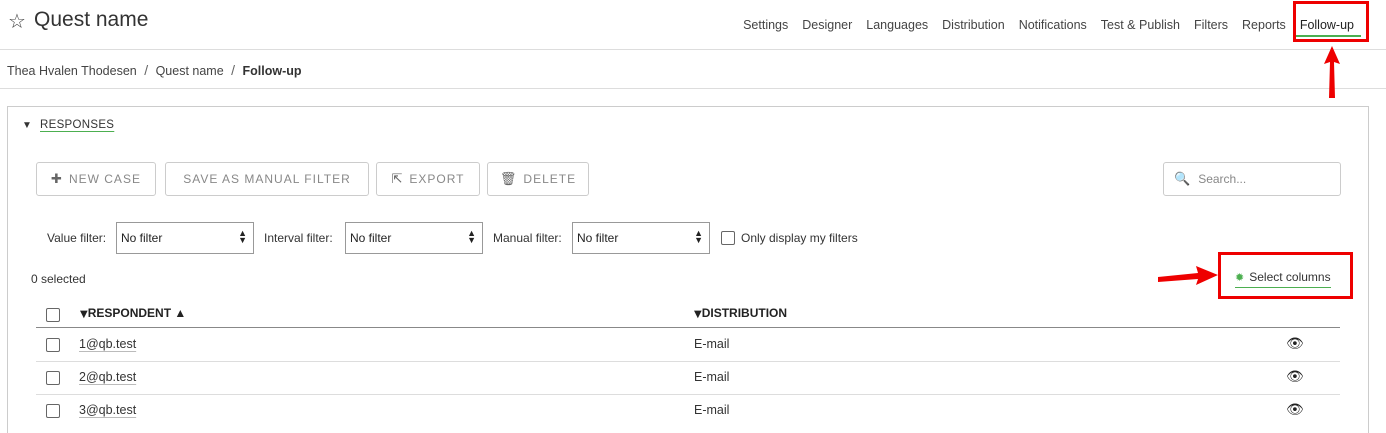 This screenshot has width=1386, height=433. Describe the element at coordinates (58, 279) in the screenshot. I see `selected-count: 0 selected` at that location.